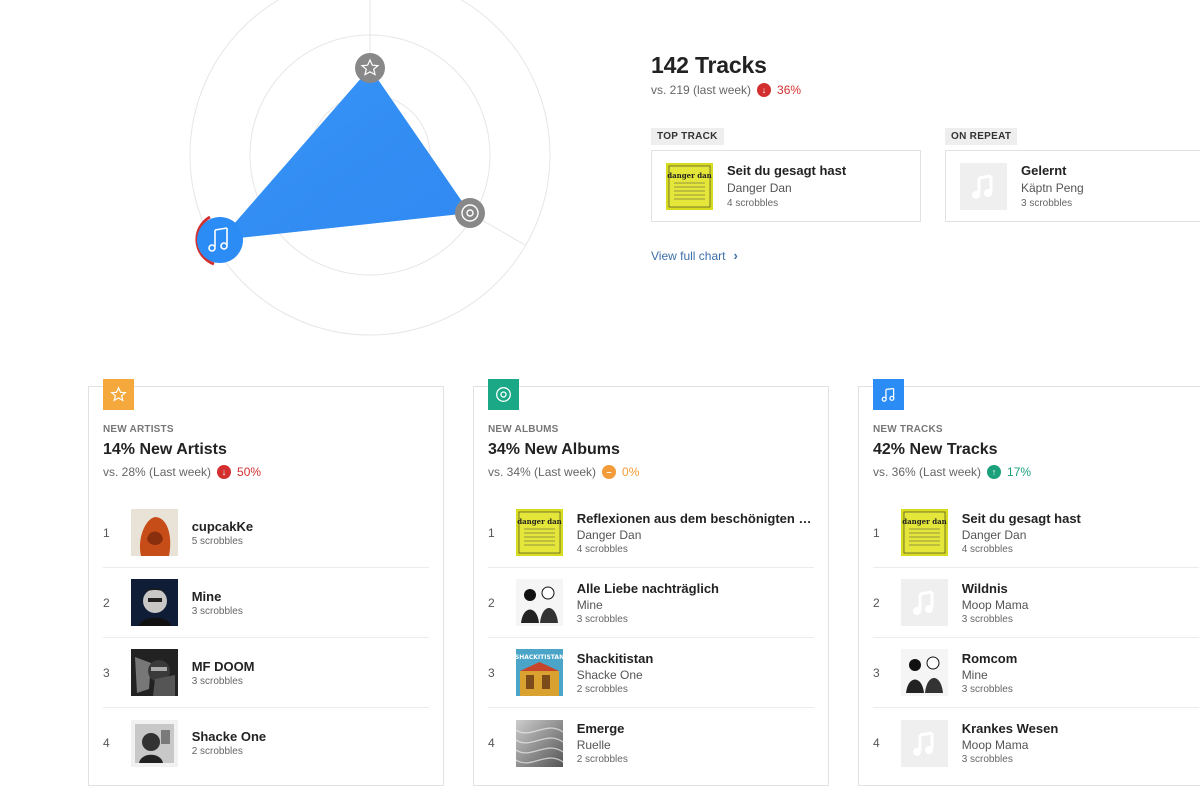 The height and width of the screenshot is (791, 1200). Describe the element at coordinates (138, 429) in the screenshot. I see `card-label: NEW ARTISTS` at that location.